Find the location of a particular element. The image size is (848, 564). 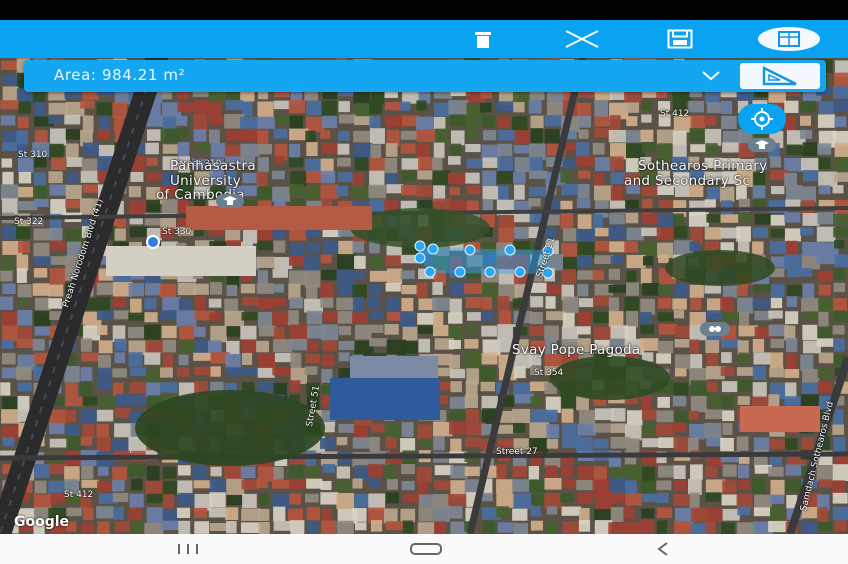

back-button is located at coordinates (663, 549).